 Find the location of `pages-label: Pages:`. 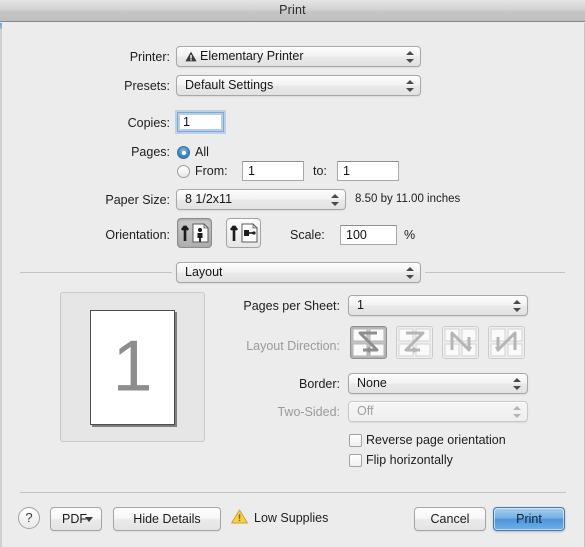

pages-label: Pages: is located at coordinates (150, 152).